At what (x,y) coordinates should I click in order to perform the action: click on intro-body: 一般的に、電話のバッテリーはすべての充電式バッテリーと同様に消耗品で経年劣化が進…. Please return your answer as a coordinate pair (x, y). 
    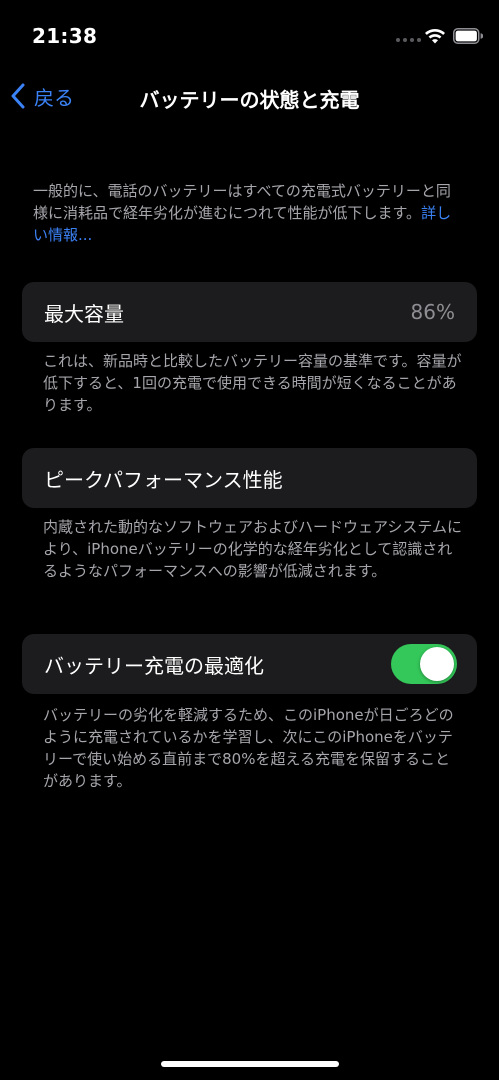
    Looking at the image, I should click on (242, 202).